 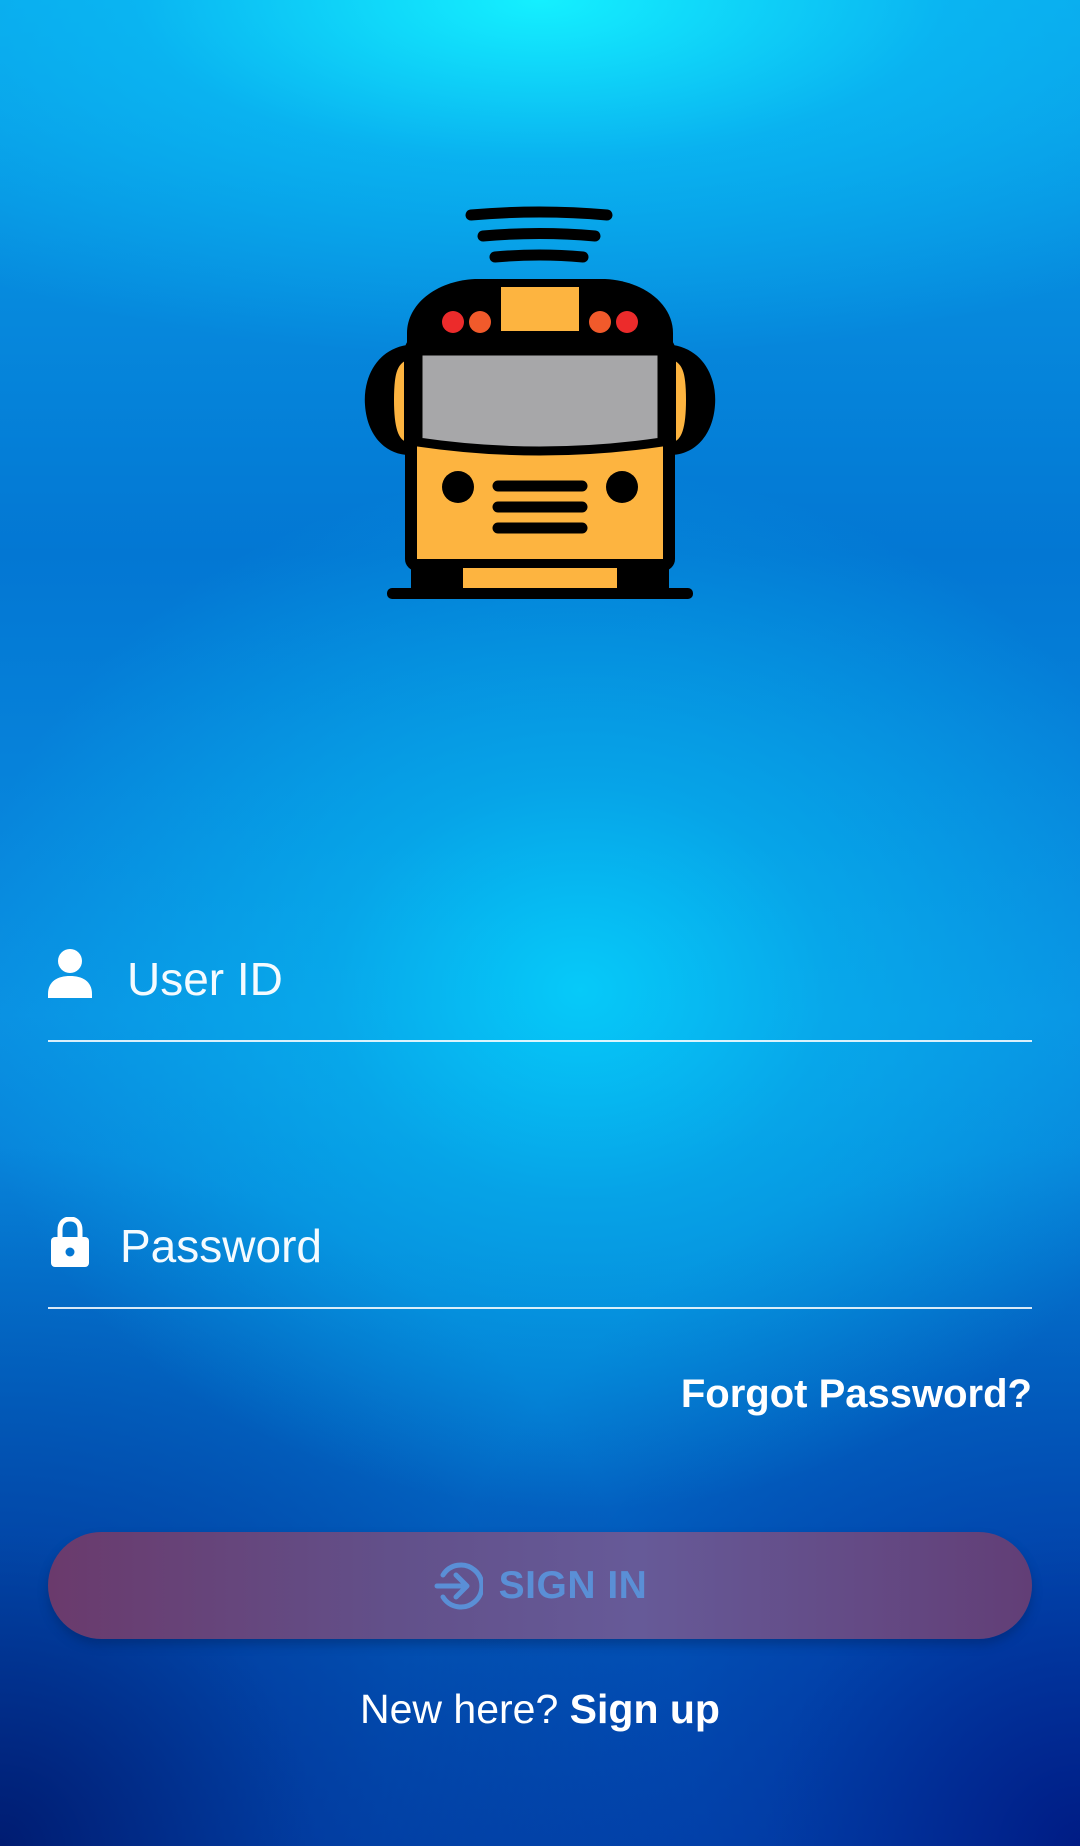 I want to click on password-field, so click(x=540, y=1258).